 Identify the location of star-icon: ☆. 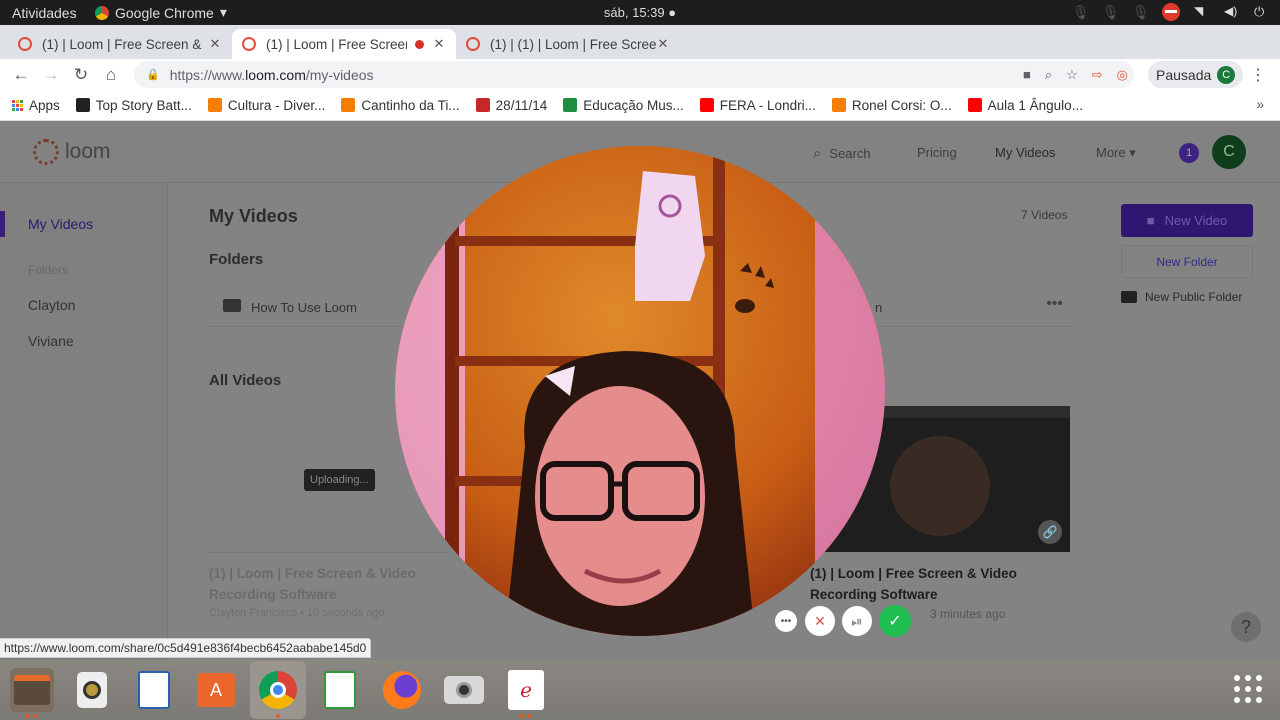
(1072, 75).